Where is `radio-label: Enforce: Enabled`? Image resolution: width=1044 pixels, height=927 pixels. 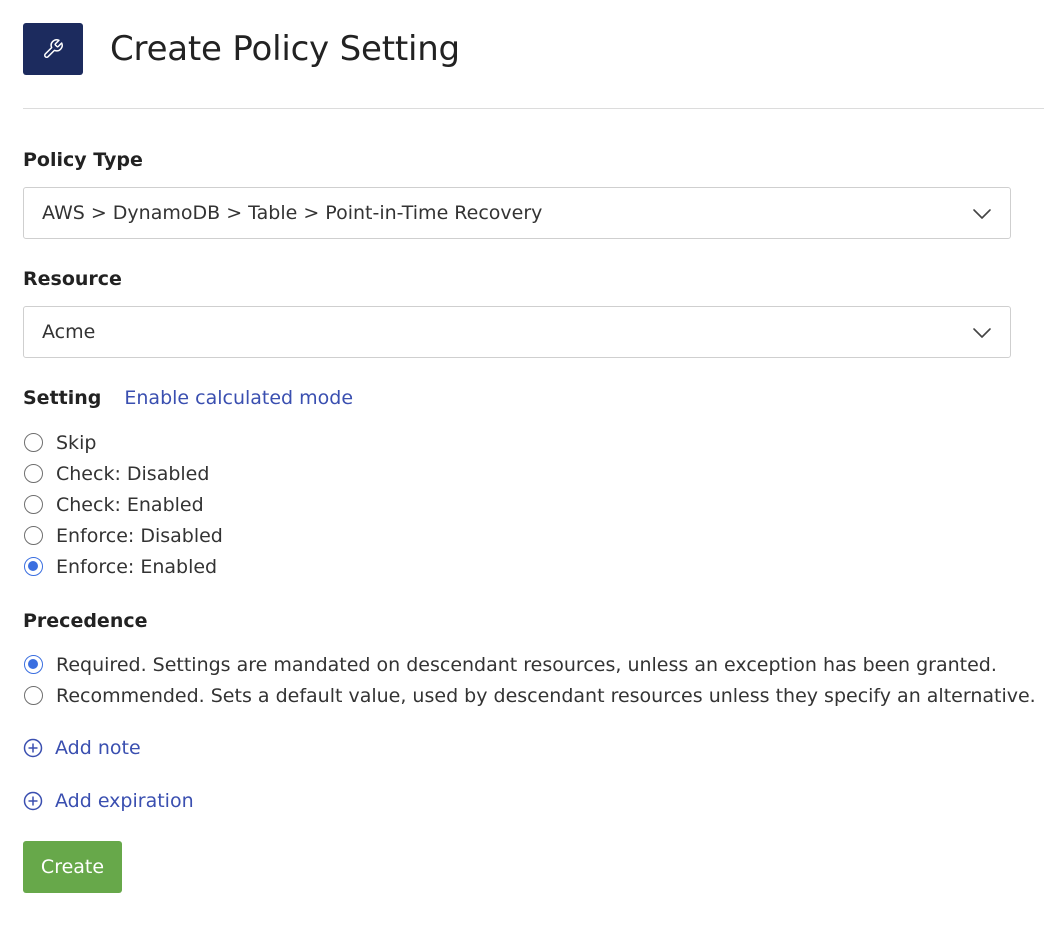
radio-label: Enforce: Enabled is located at coordinates (137, 566).